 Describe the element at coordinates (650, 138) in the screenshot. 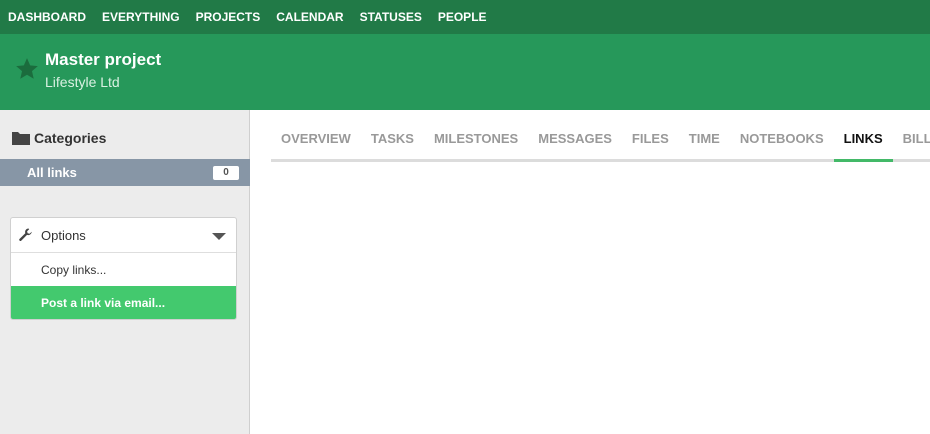

I see `tab-files: FILES` at that location.